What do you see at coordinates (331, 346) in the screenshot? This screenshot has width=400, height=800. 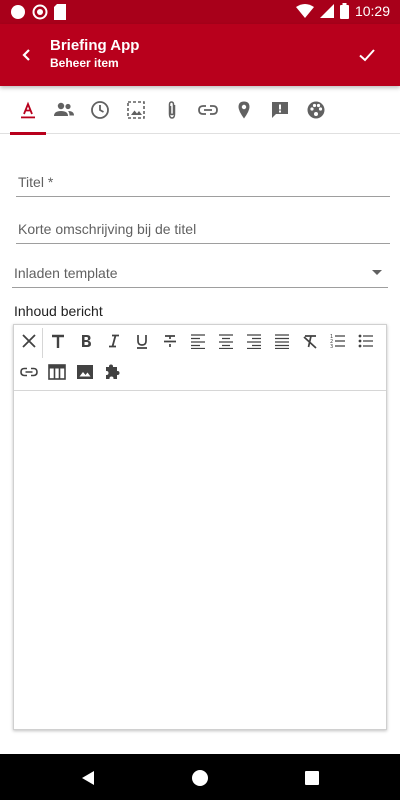 I see `svg-text: 3` at bounding box center [331, 346].